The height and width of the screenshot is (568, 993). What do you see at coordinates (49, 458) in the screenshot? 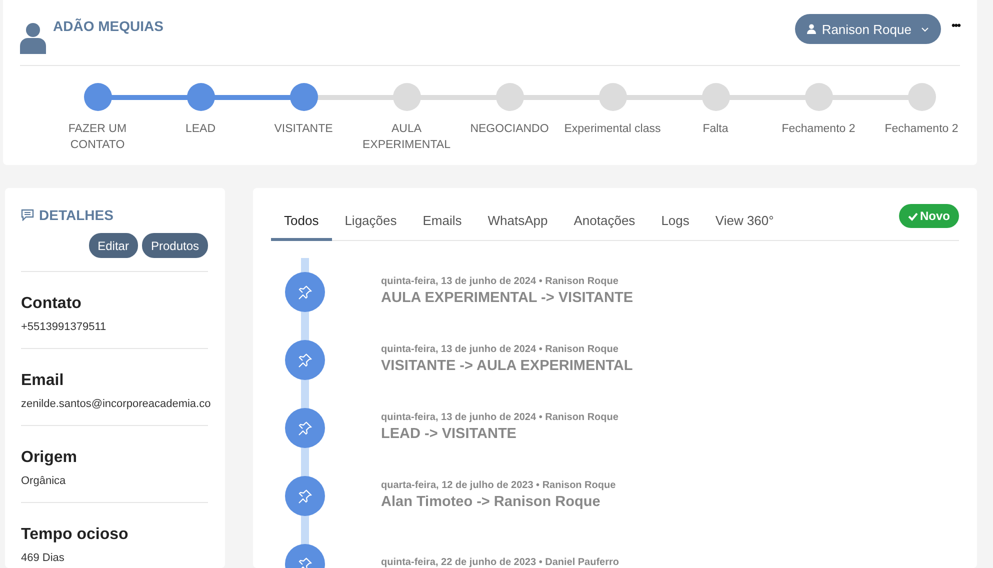
I see `field-label: Origem` at bounding box center [49, 458].